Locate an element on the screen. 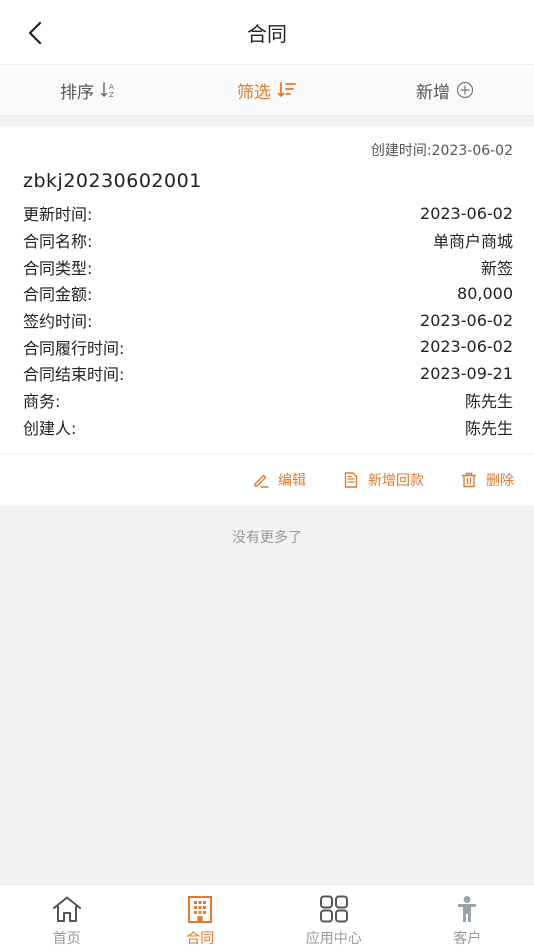  detail-label: 合同结束时间: is located at coordinates (74, 375).